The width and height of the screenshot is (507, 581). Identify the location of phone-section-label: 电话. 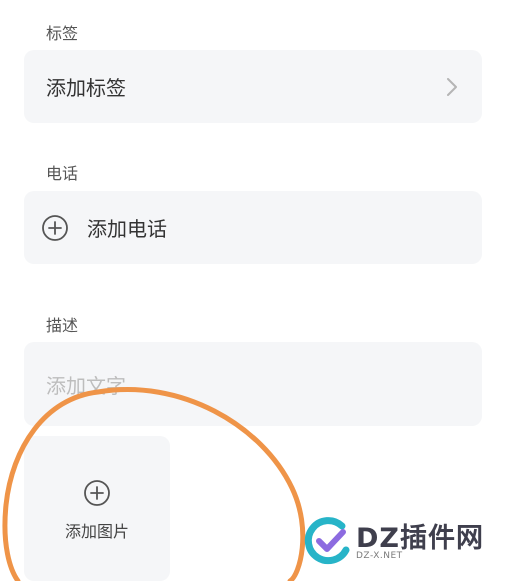
(62, 173).